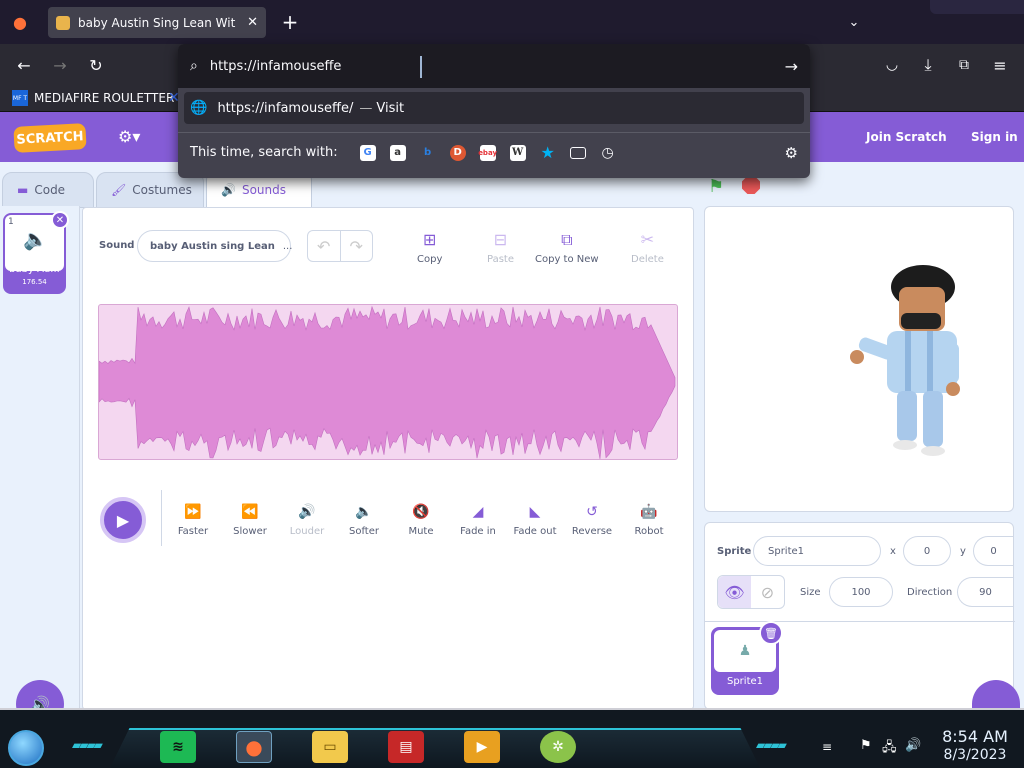 The height and width of the screenshot is (768, 1024). Describe the element at coordinates (927, 551) in the screenshot. I see `x-input: 0` at that location.